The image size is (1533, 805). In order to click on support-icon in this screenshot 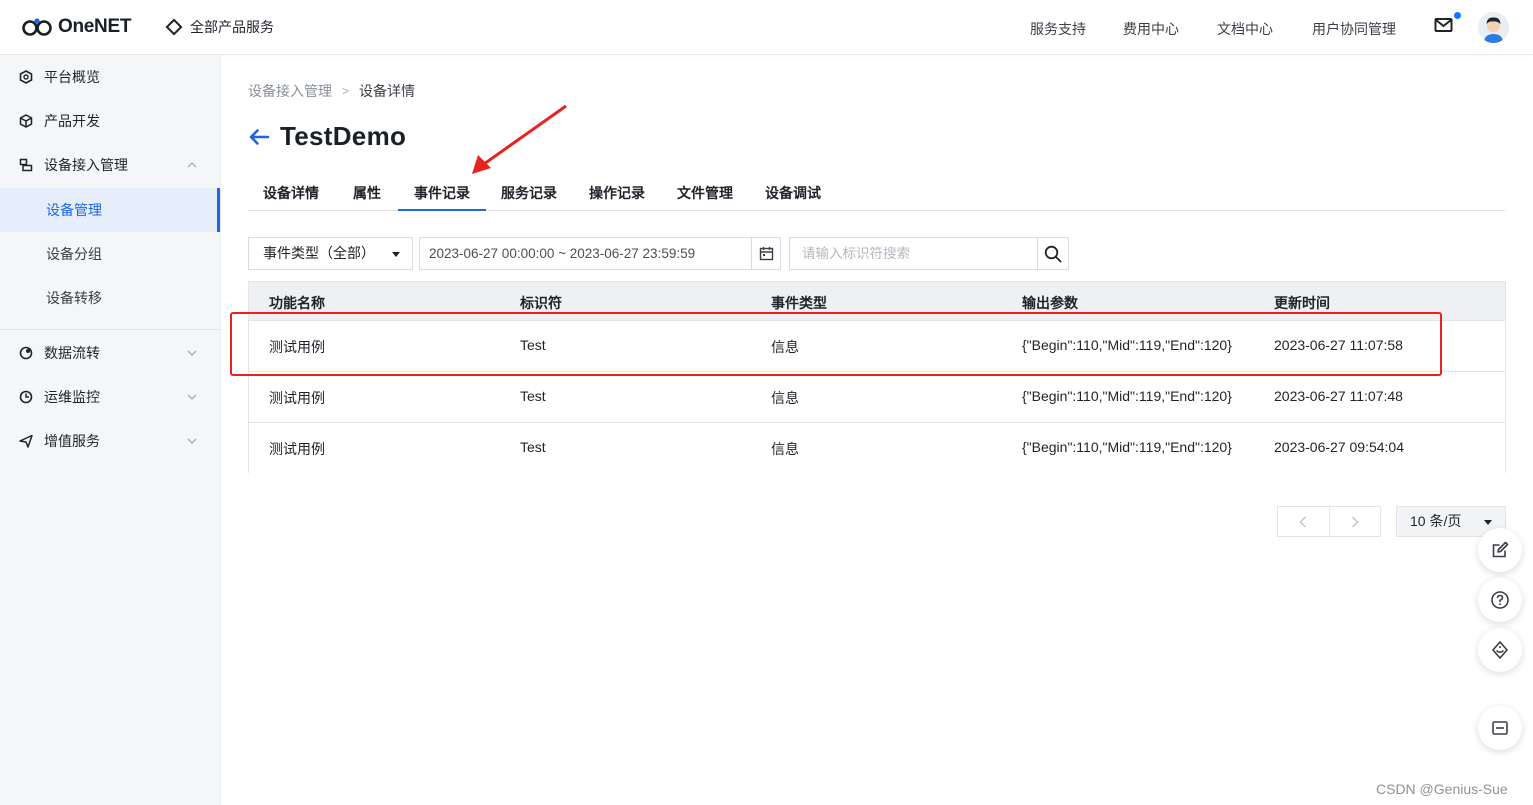, I will do `click(1500, 650)`.